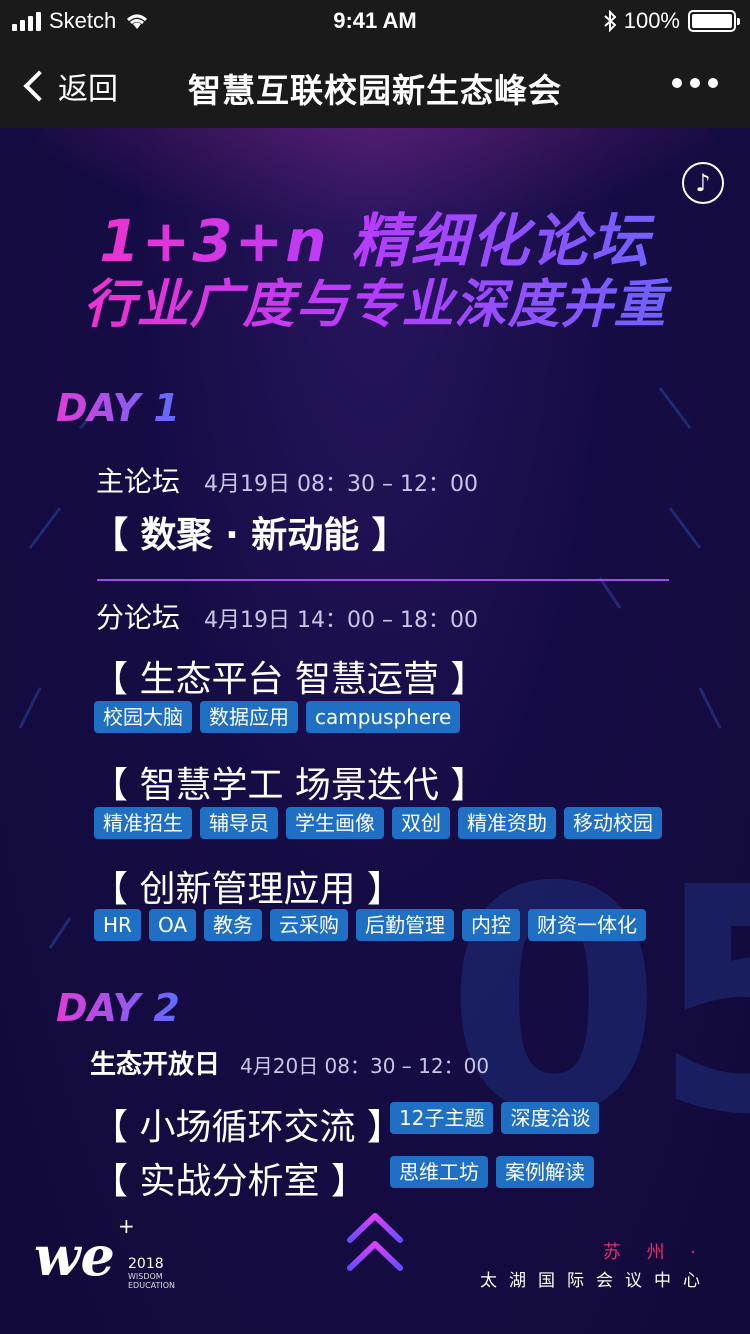 The height and width of the screenshot is (1334, 750). I want to click on main-forum-time: 4月19日 08：30 – 12：00, so click(341, 484).